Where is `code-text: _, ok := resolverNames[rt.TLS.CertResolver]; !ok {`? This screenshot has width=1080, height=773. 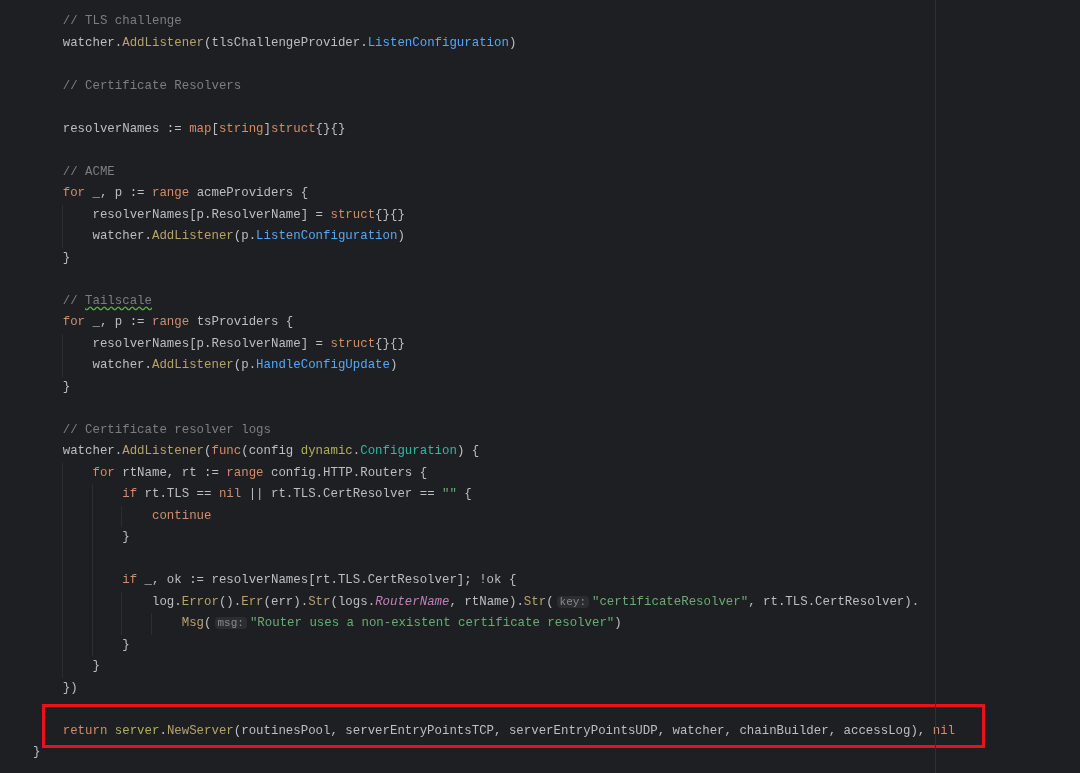
code-text: _, ok := resolverNames[rt.TLS.CertResolver]; !ok { is located at coordinates (330, 580).